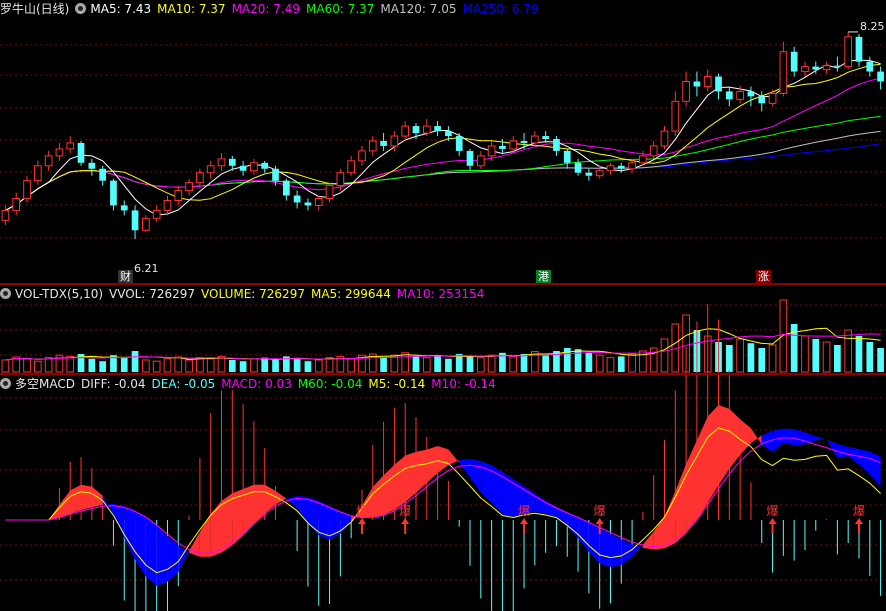 The height and width of the screenshot is (611, 886). I want to click on event-tag-zhang: 涨, so click(763, 276).